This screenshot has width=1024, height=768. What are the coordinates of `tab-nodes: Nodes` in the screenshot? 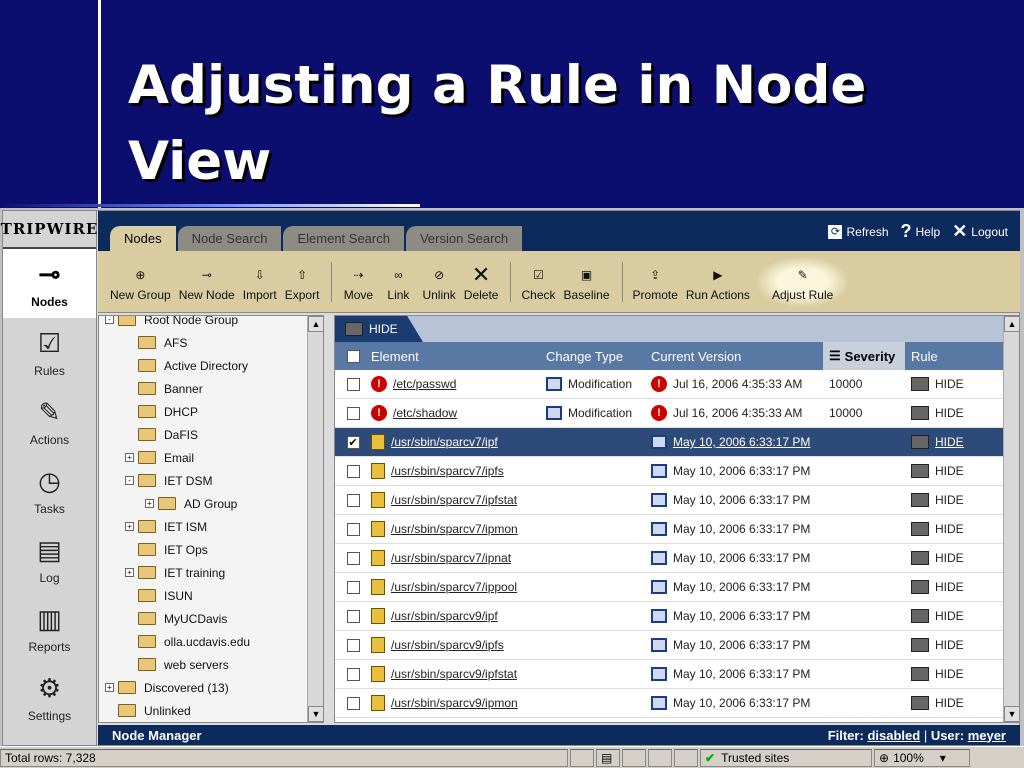 It's located at (143, 238).